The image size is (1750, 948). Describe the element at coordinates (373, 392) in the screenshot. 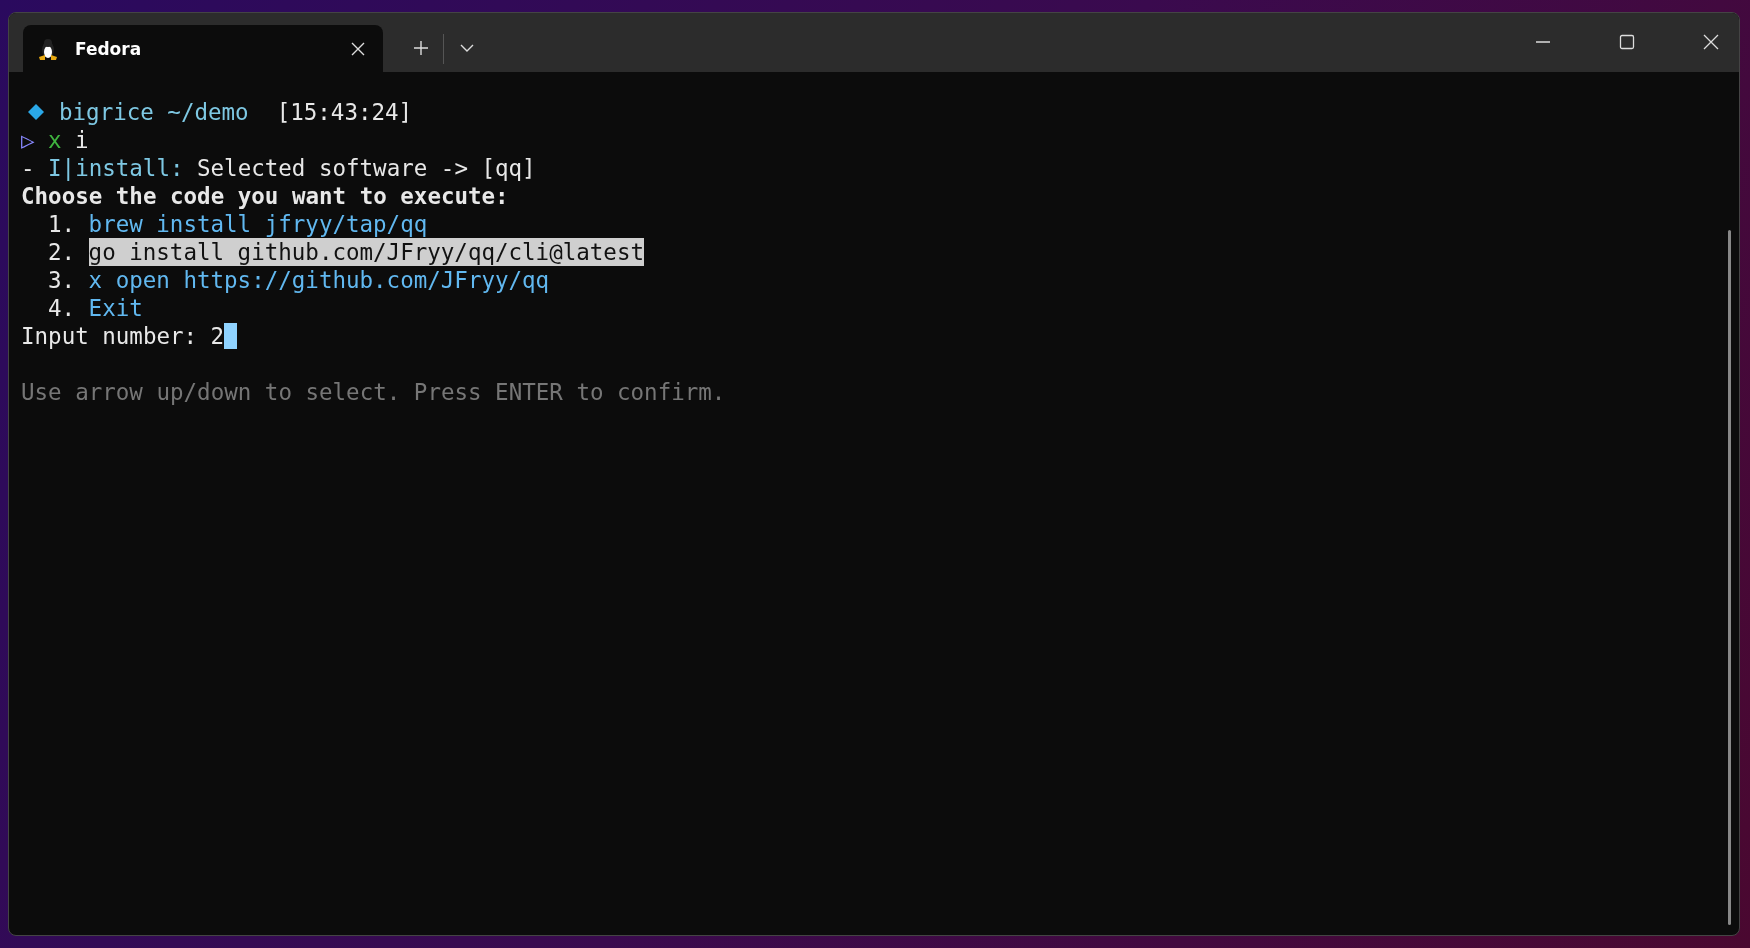

I see `hint-text: Use arrow up/down to select. Press ENTER to confirm.` at that location.